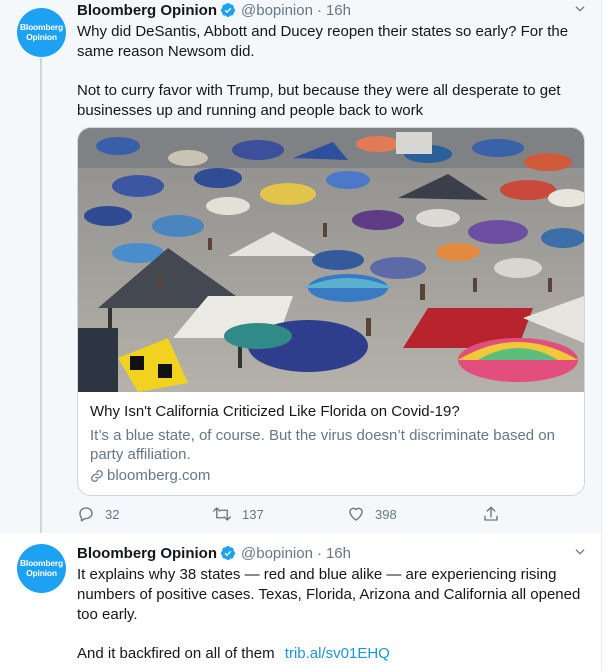 Image resolution: width=615 pixels, height=671 pixels. Describe the element at coordinates (372, 514) in the screenshot. I see `like-button: 398` at that location.